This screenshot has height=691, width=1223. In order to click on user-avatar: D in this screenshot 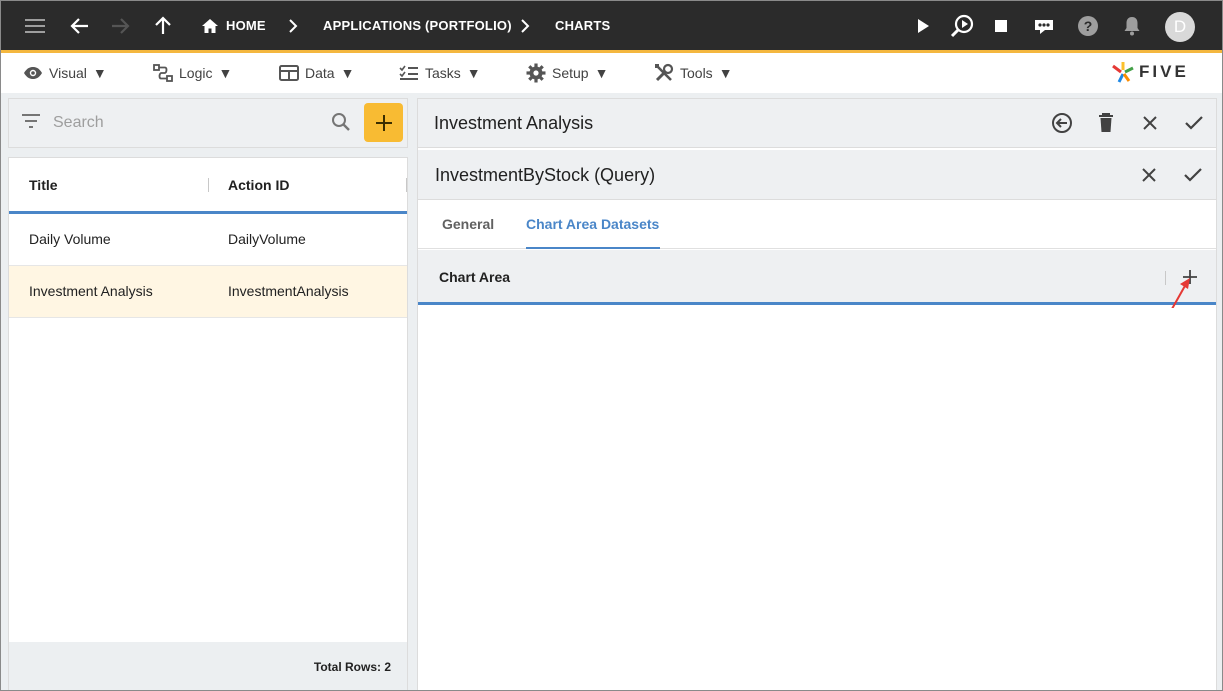, I will do `click(1180, 27)`.